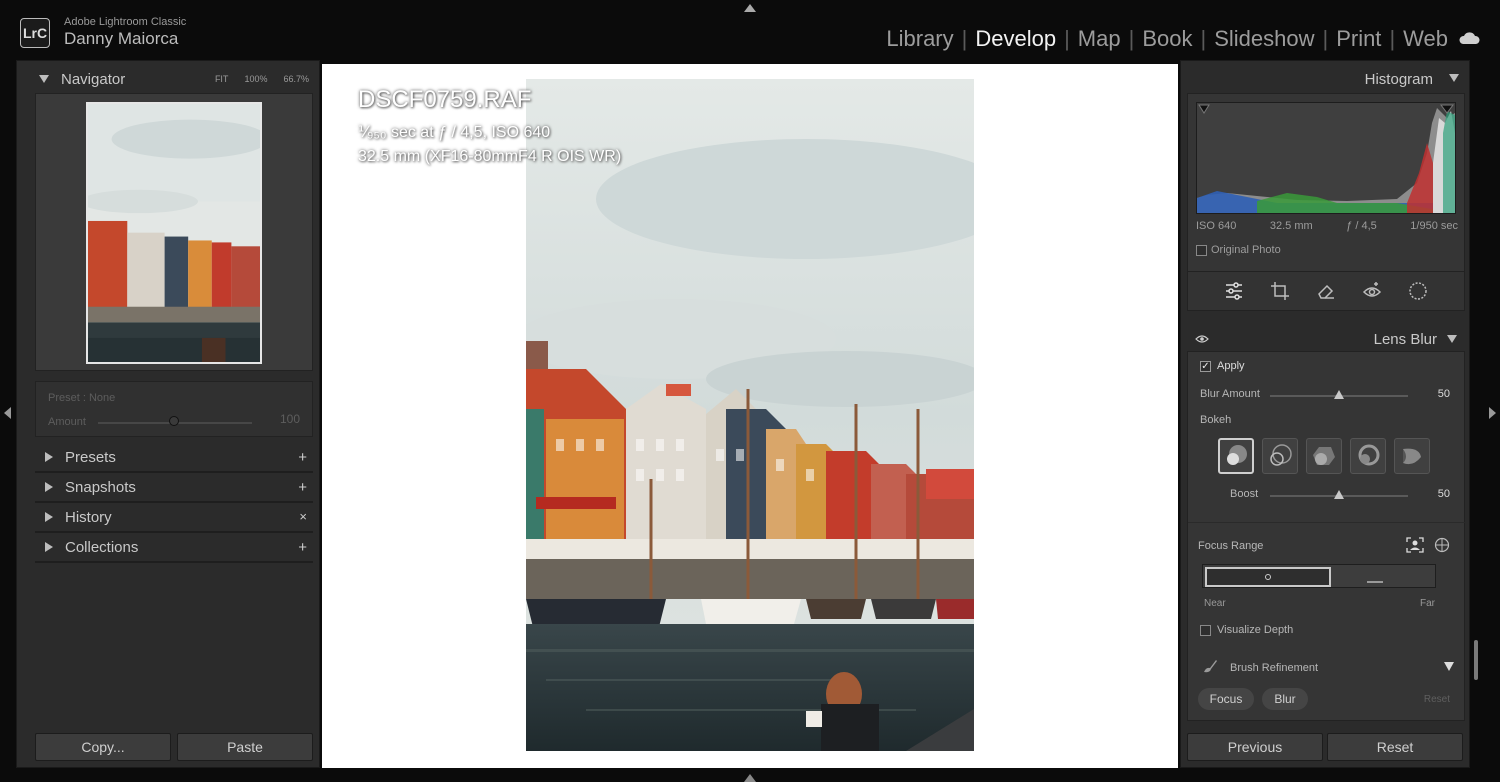 This screenshot has height=782, width=1500. What do you see at coordinates (1444, 494) in the screenshot?
I see `boost-value: 50` at bounding box center [1444, 494].